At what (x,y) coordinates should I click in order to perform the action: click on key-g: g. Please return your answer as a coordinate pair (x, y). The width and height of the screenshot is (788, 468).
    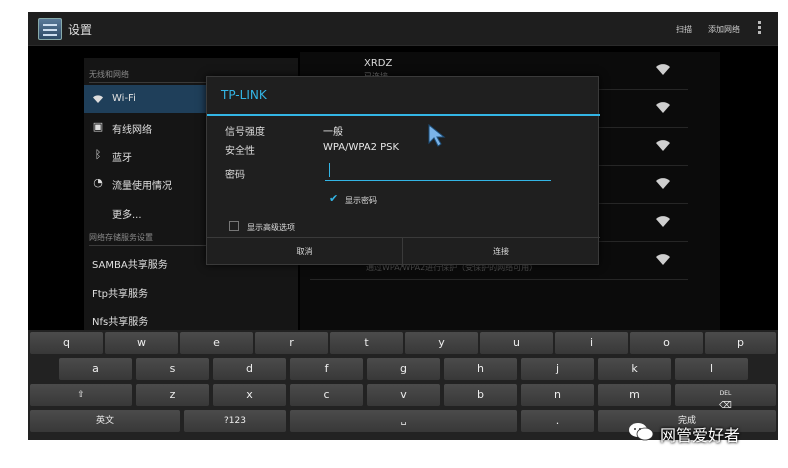
    Looking at the image, I should click on (403, 369).